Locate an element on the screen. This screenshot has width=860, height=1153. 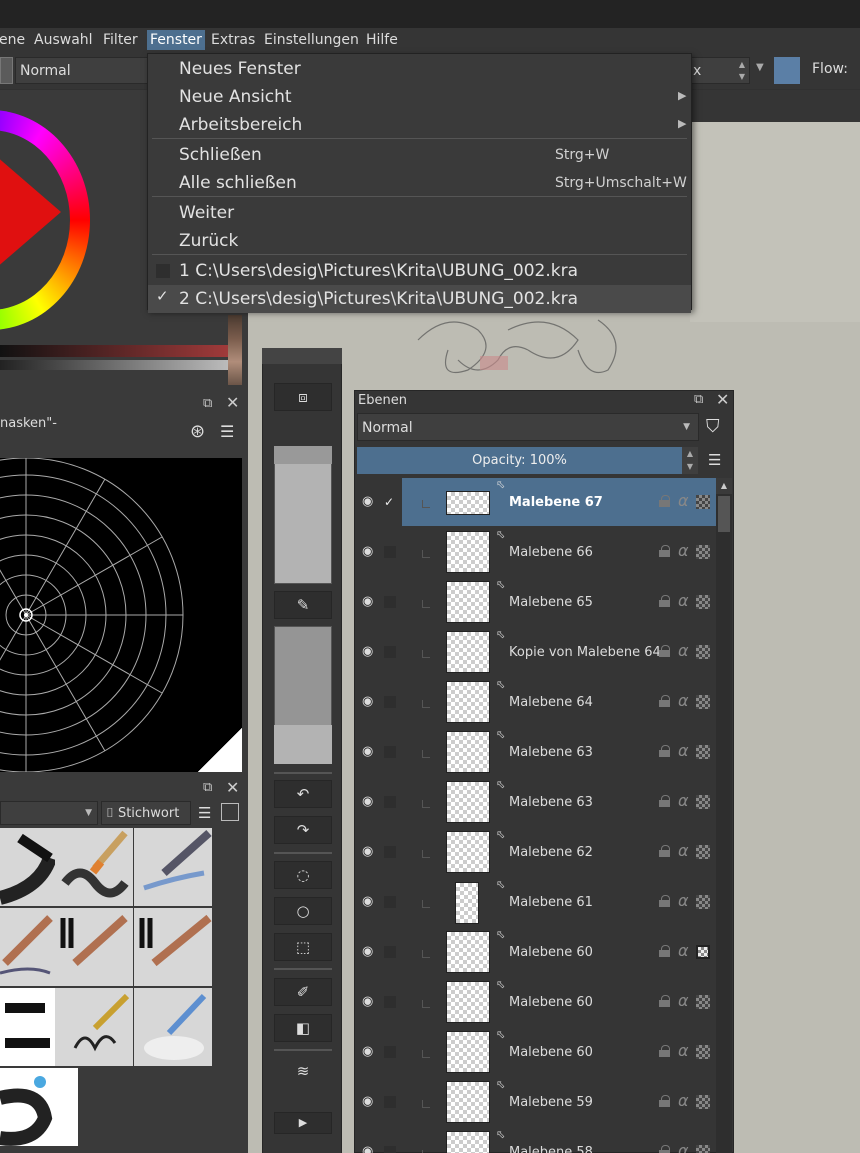
layer-name: Malebene 61 is located at coordinates (551, 902).